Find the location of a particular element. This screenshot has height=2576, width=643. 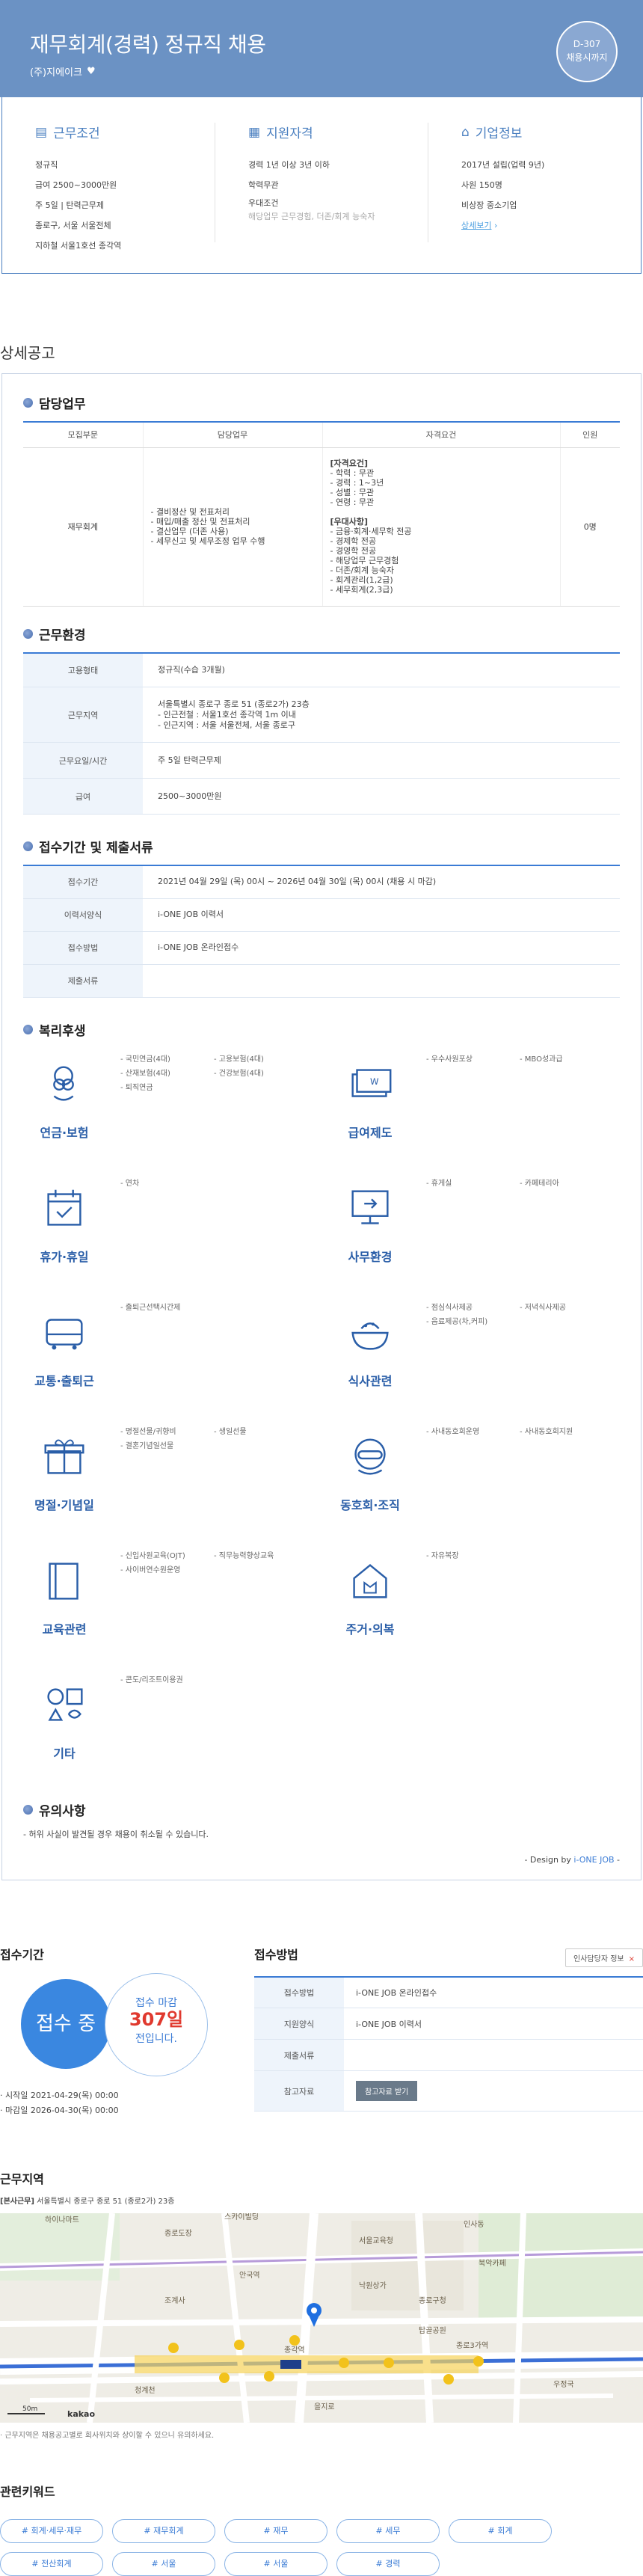

benefit-entry: - 카페테리아 is located at coordinates (539, 1183).